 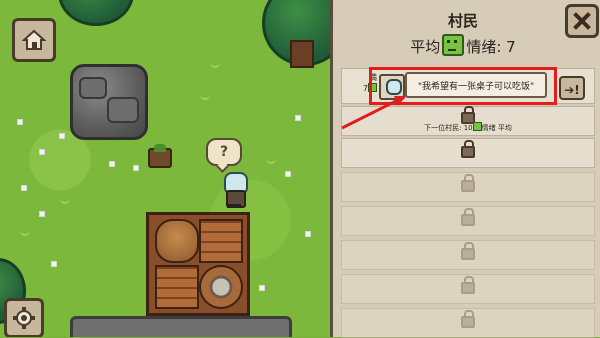 I want to click on barrel-icon, so click(x=177, y=241).